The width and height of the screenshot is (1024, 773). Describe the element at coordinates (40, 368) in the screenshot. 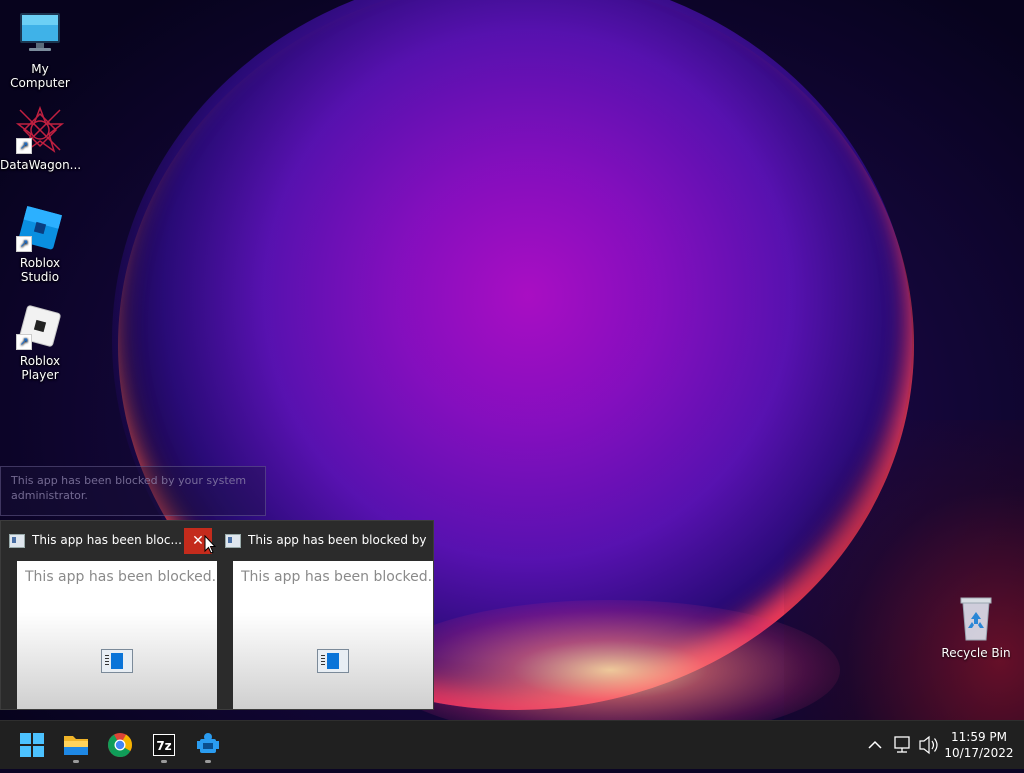

I see `desktop-icon-label: Roblox Player` at that location.